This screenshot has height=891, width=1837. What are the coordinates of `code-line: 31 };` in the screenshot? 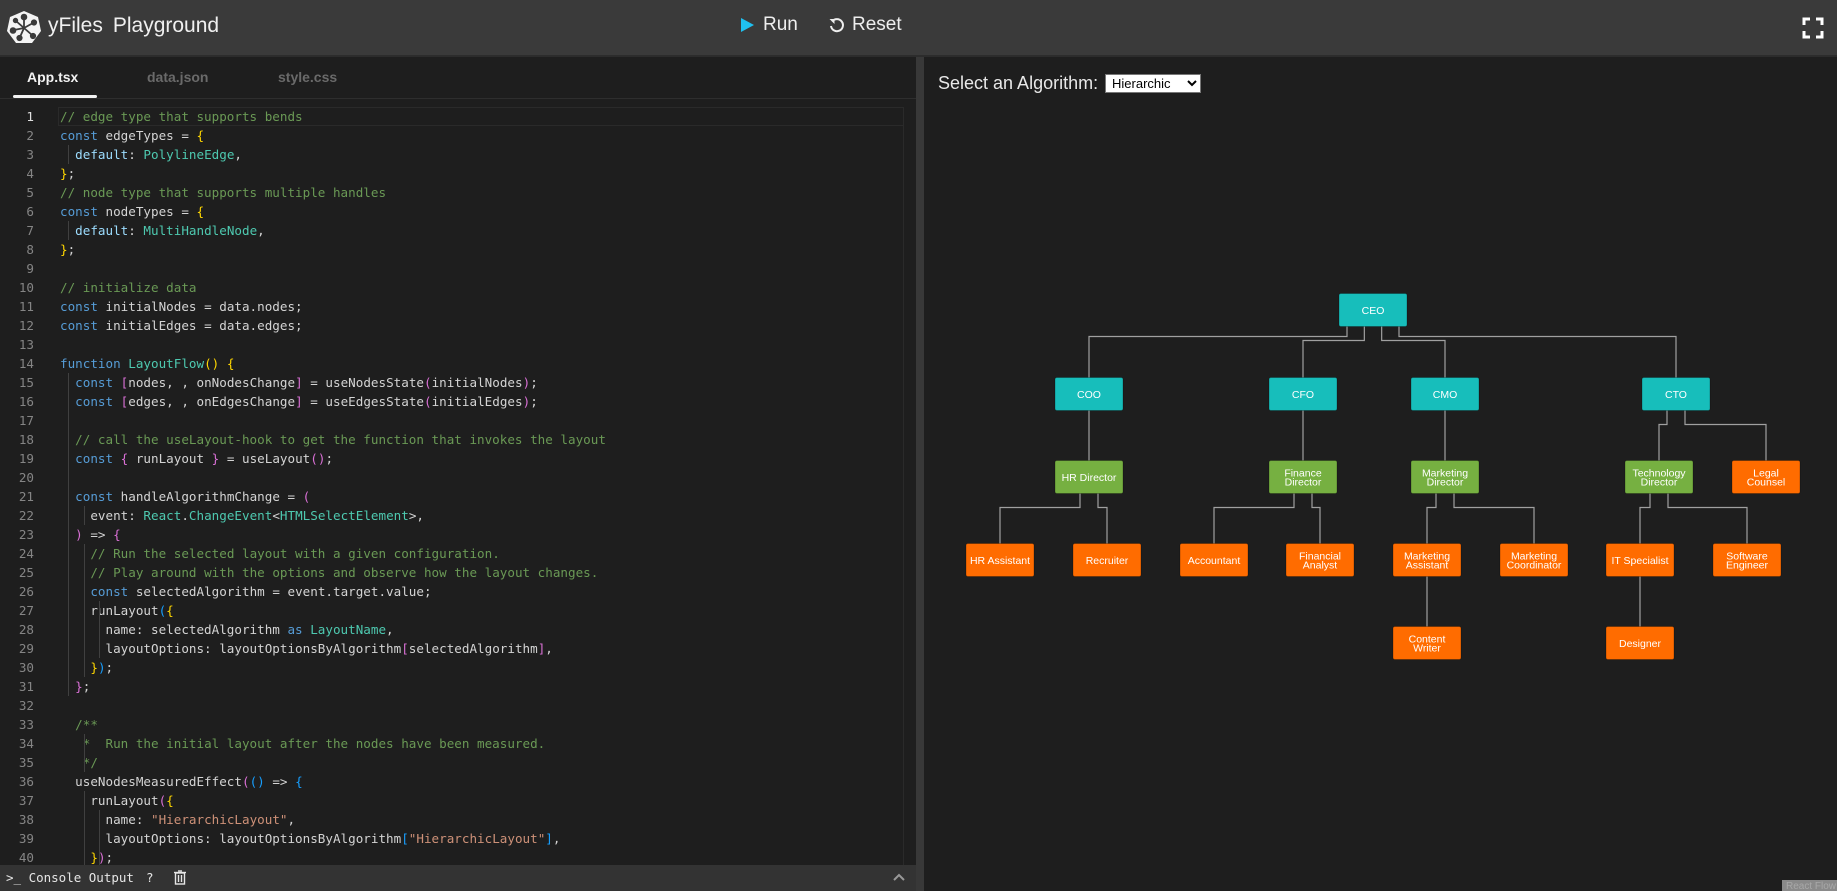 It's located at (450, 686).